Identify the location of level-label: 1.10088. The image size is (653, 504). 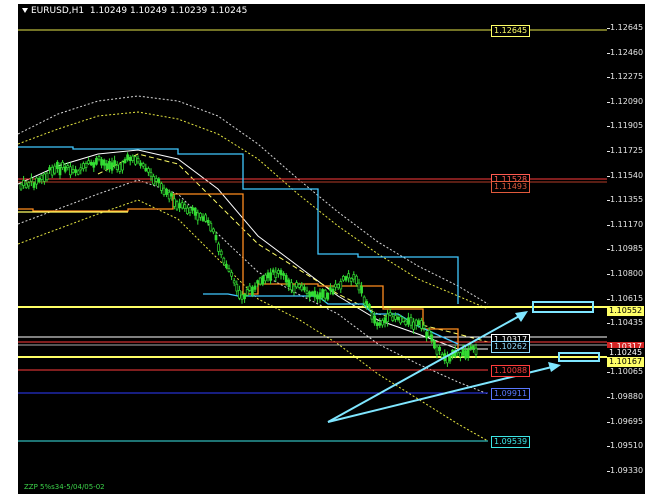
(511, 371).